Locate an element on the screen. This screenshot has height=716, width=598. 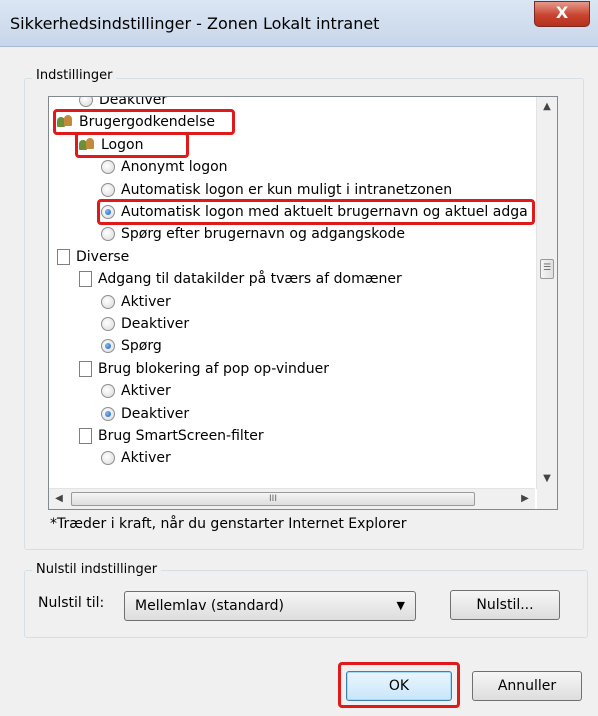
horizontal-scrollbar: ◀ III ▶ is located at coordinates (292, 498).